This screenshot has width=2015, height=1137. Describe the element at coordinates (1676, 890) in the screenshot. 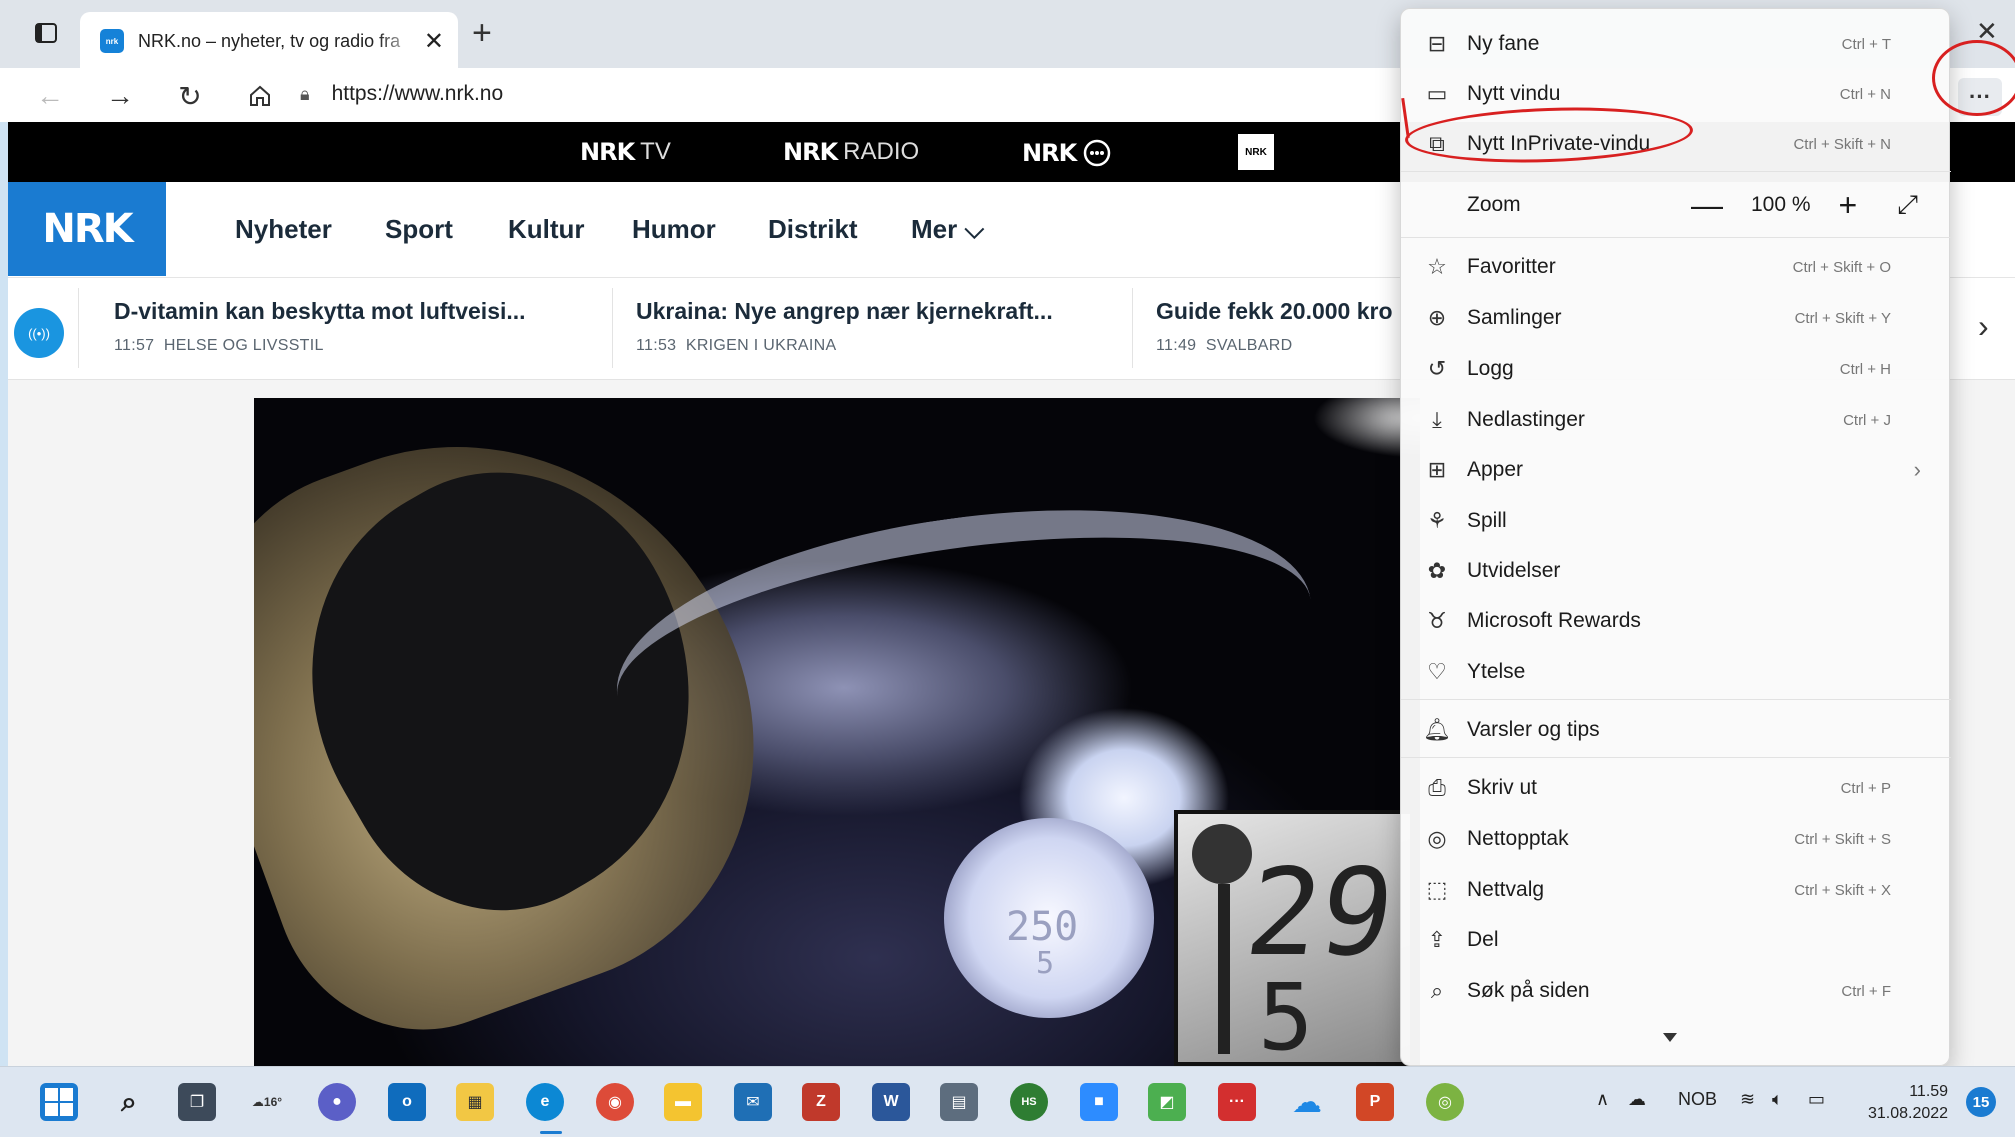

I see `menu-item-web-select: ⬚ Nettvalg Ctrl + Skift + X` at that location.